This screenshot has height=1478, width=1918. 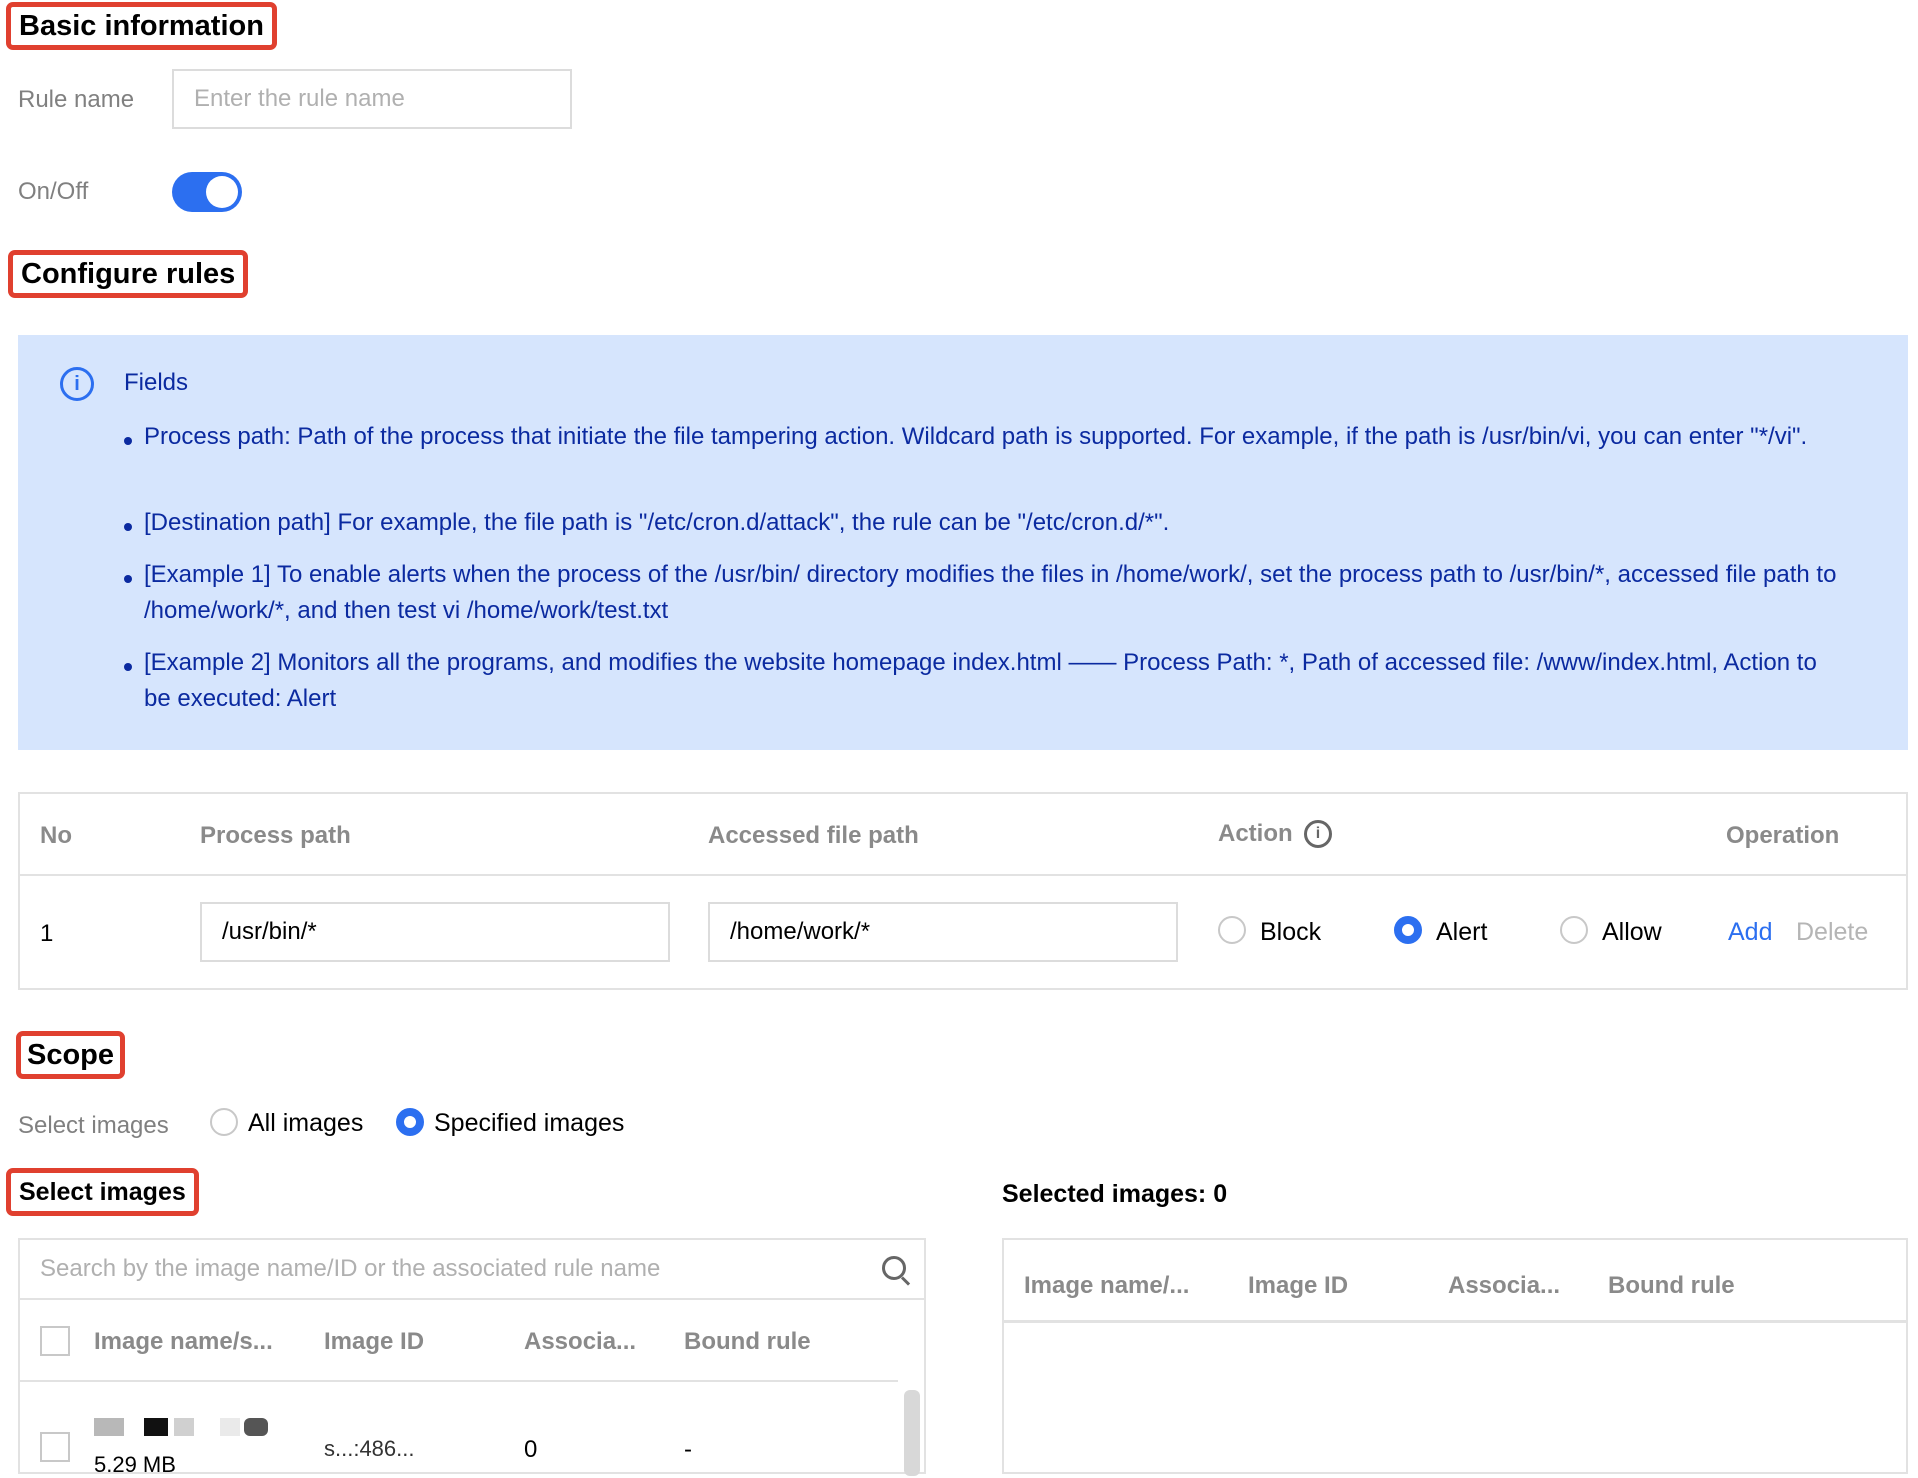 I want to click on action-alert-radio, so click(x=1408, y=930).